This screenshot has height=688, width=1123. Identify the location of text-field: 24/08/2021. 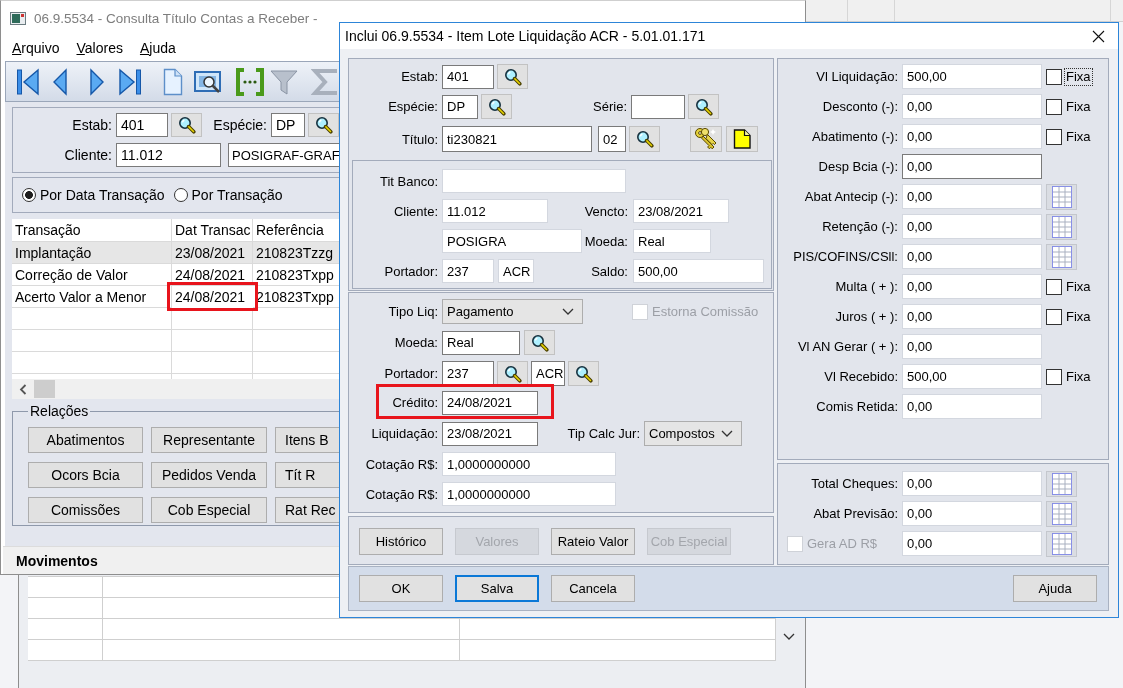
(490, 402).